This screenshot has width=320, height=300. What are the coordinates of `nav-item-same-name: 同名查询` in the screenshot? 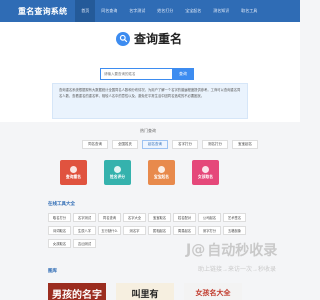 It's located at (109, 11).